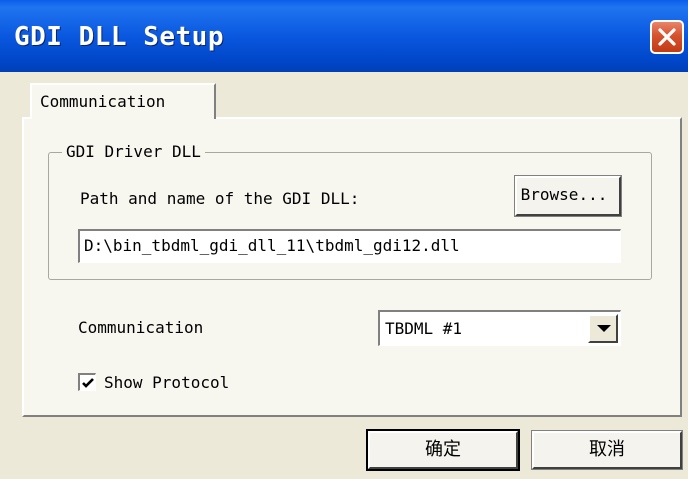 The height and width of the screenshot is (479, 688). I want to click on close-button, so click(667, 37).